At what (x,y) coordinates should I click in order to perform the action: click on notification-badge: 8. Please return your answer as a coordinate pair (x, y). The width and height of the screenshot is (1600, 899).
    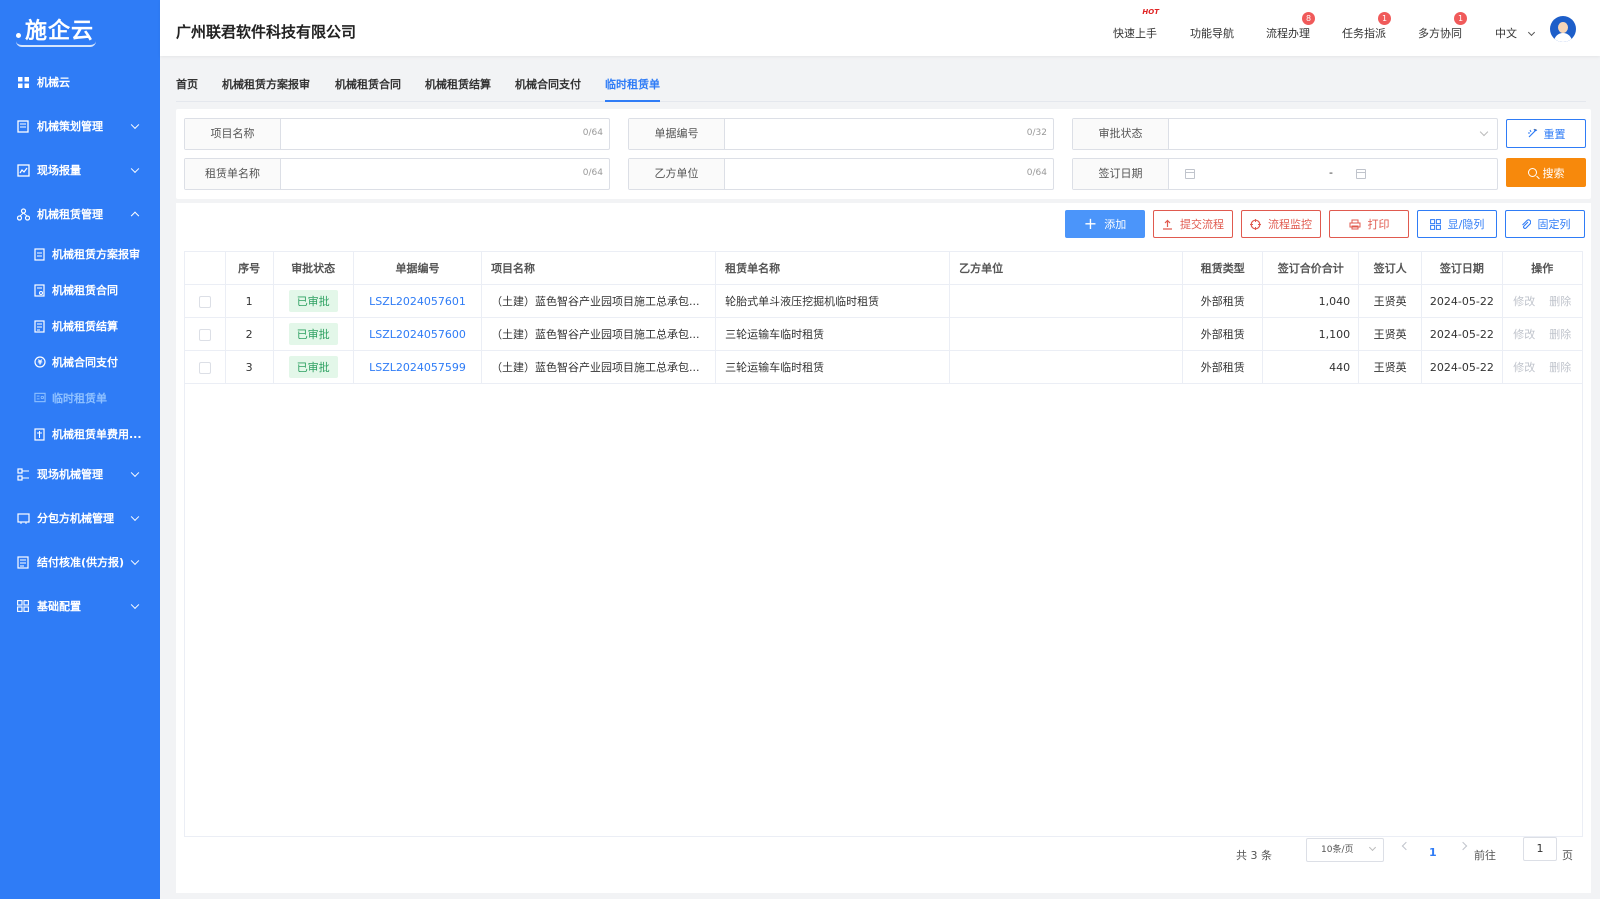
    Looking at the image, I should click on (1308, 18).